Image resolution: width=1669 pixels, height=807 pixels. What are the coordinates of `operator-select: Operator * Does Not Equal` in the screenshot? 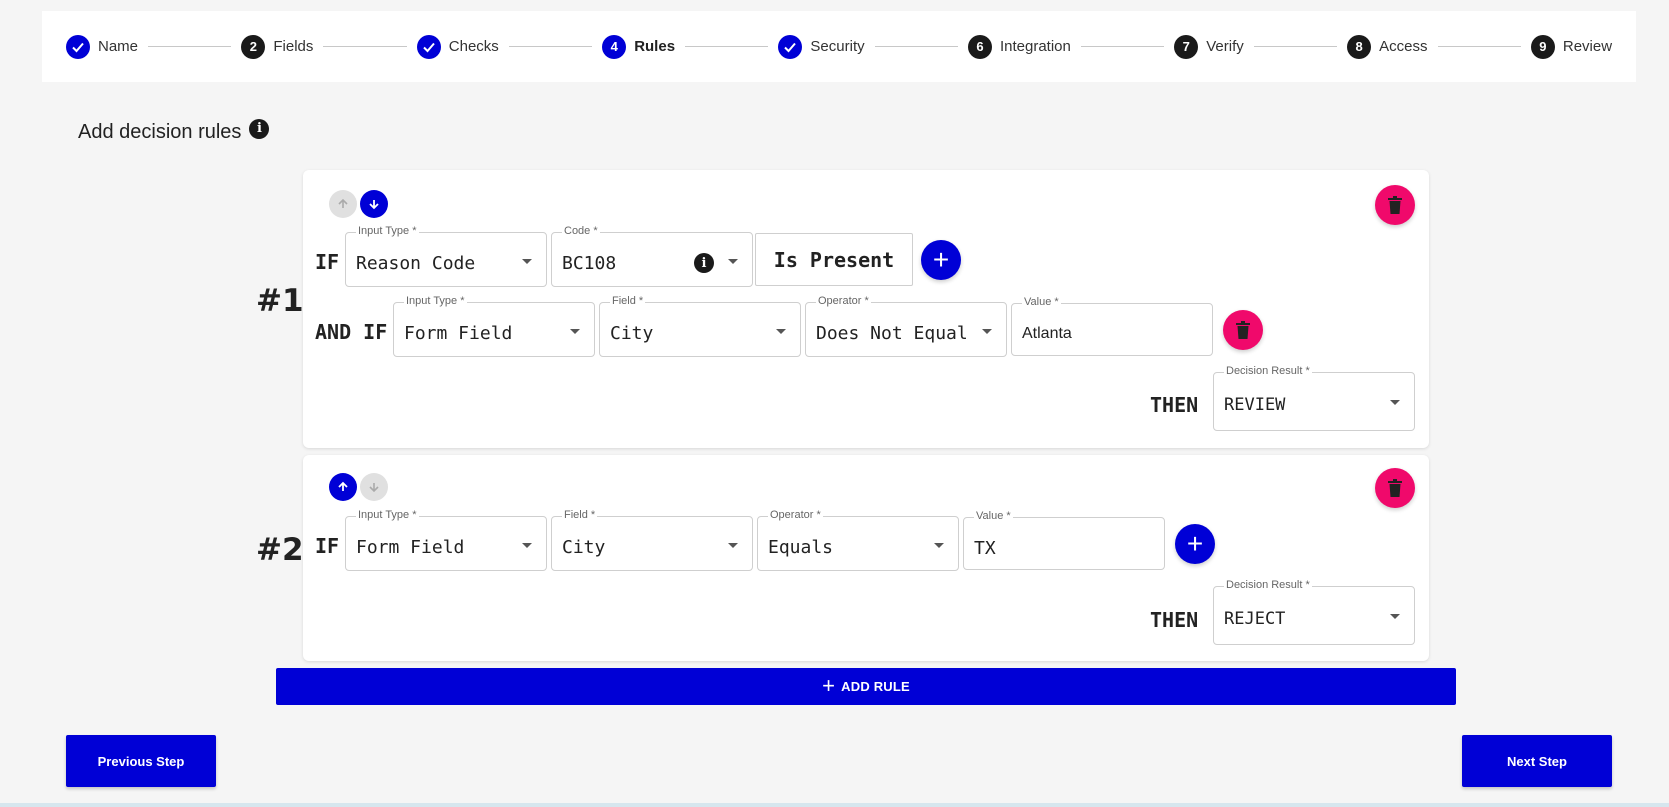 It's located at (906, 326).